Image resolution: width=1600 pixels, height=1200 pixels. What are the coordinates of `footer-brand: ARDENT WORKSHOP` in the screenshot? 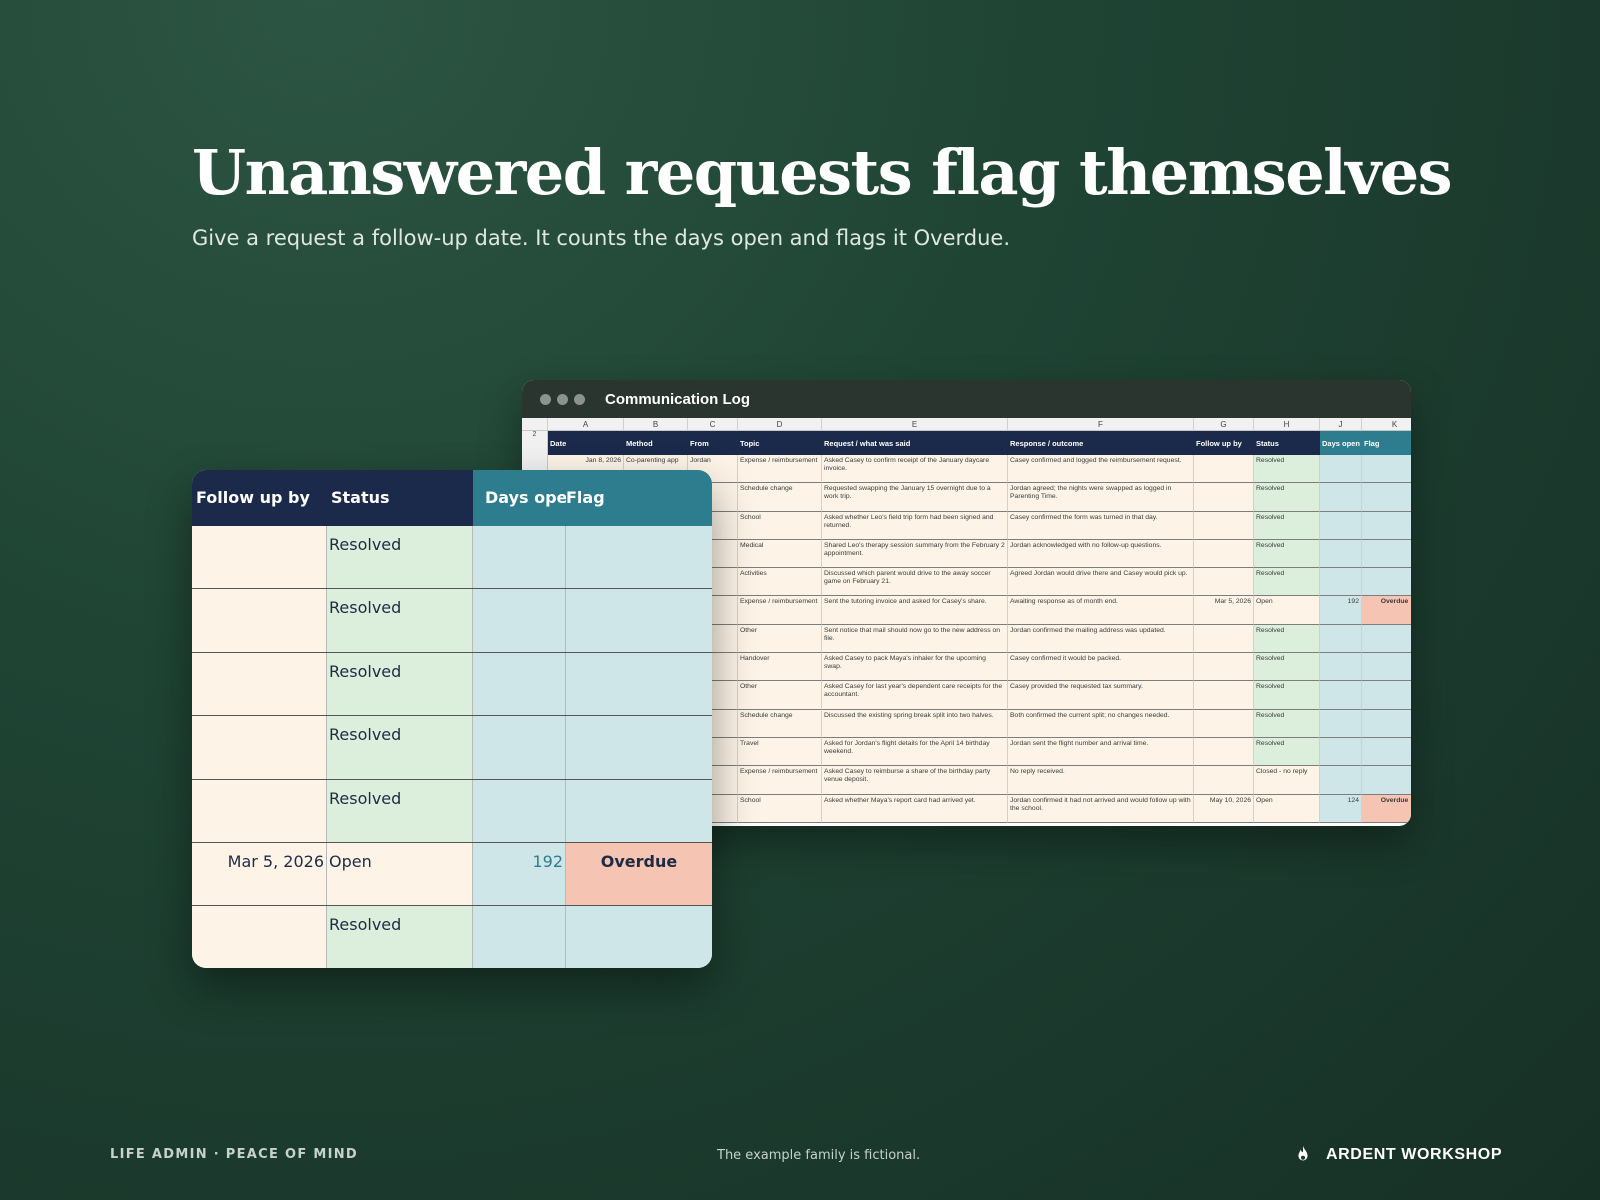 It's located at (1397, 1155).